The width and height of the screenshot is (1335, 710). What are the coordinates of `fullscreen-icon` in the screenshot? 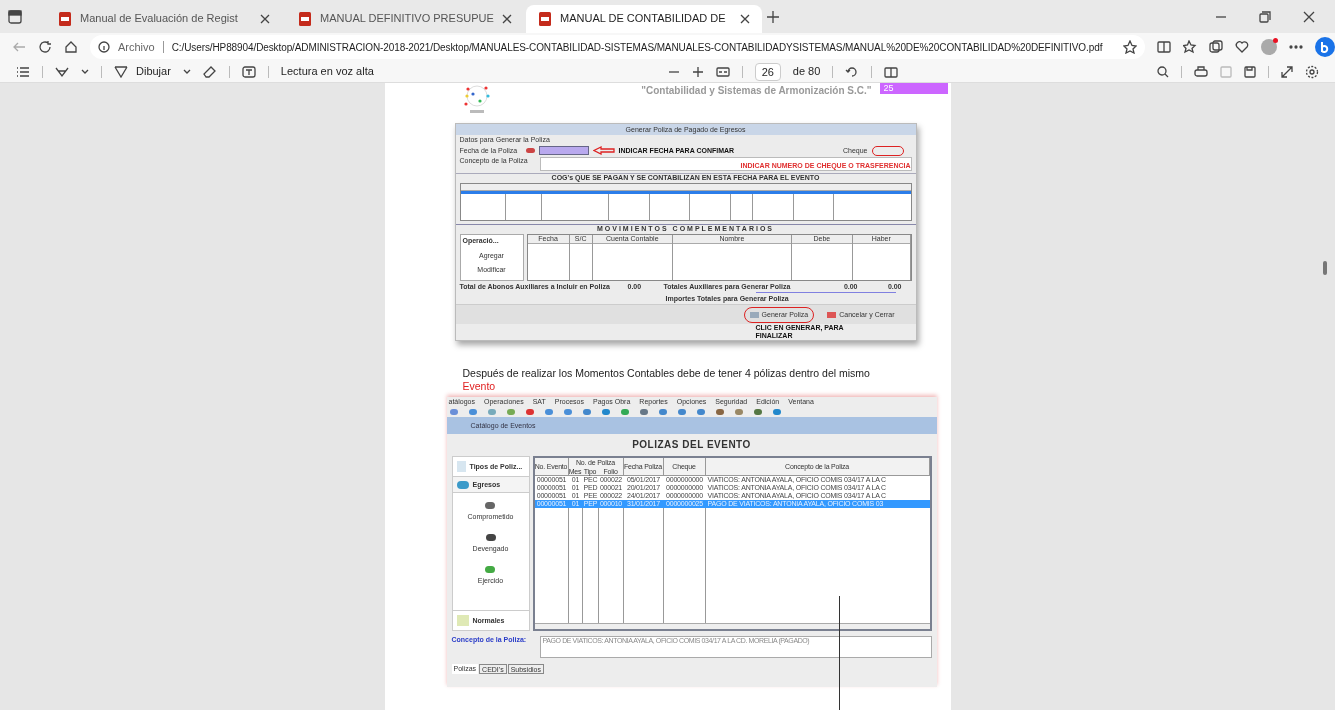 It's located at (1287, 71).